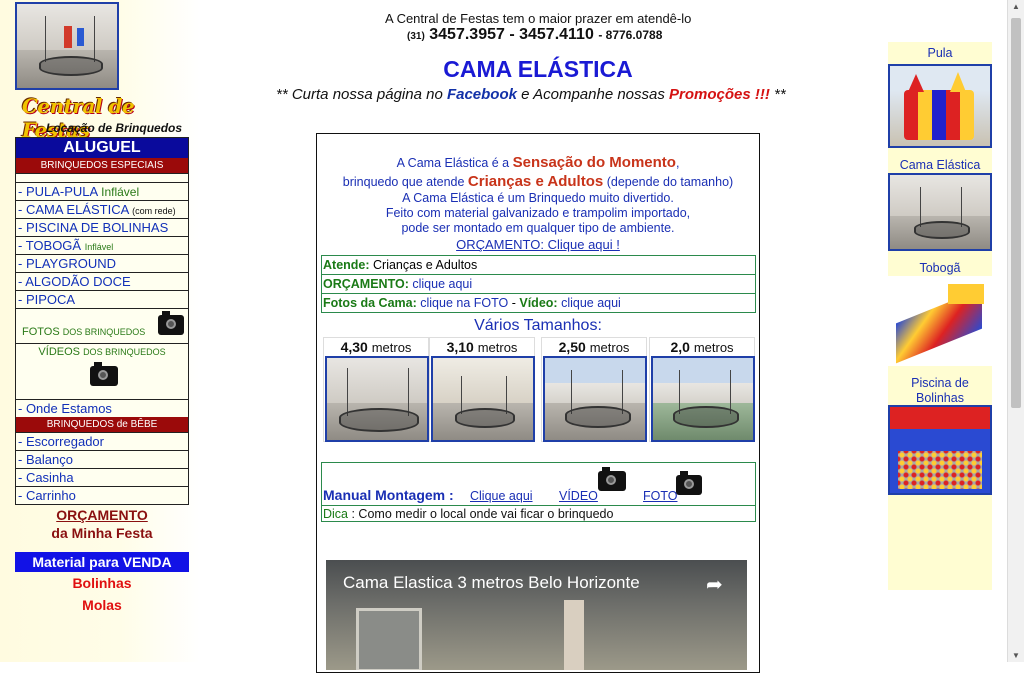 The width and height of the screenshot is (1024, 673). I want to click on menu-item-carrinho: - Carrinho, so click(102, 495).